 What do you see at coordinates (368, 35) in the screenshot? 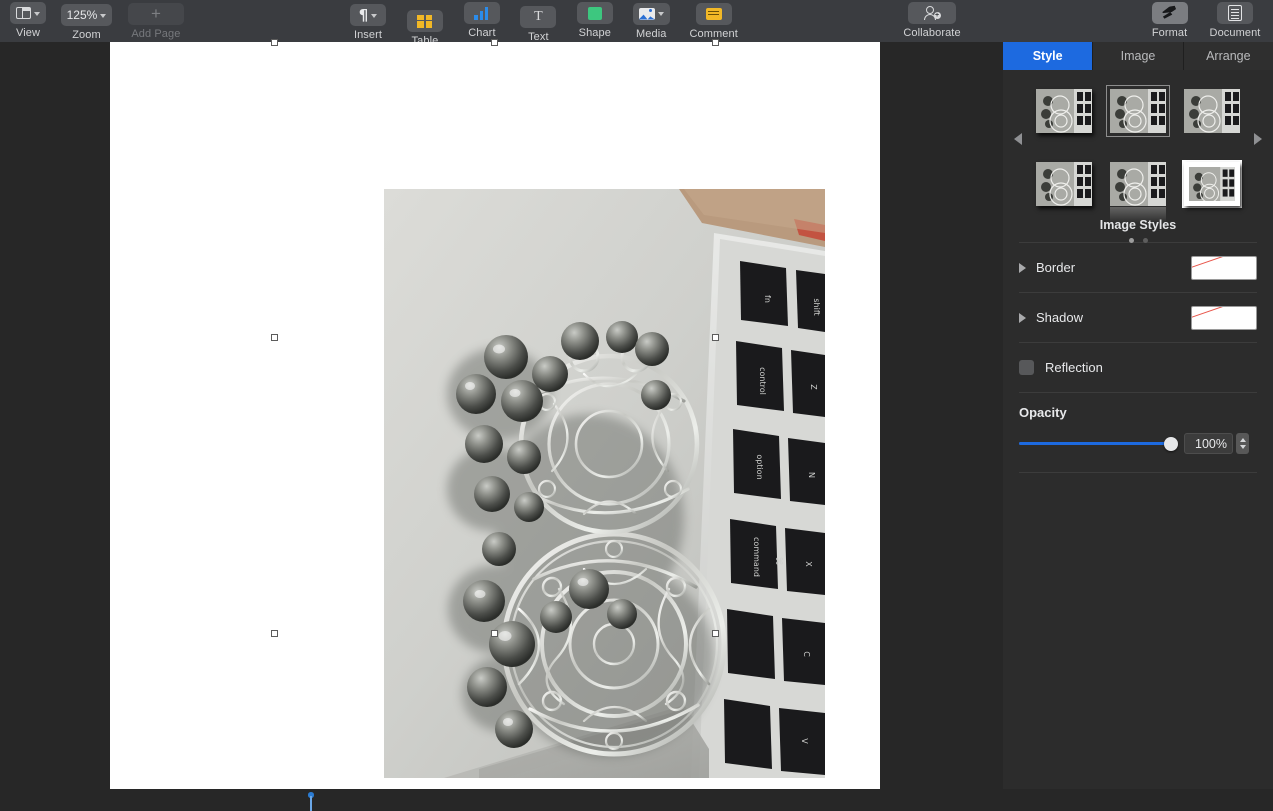
I see `insert-label: Insert` at bounding box center [368, 35].